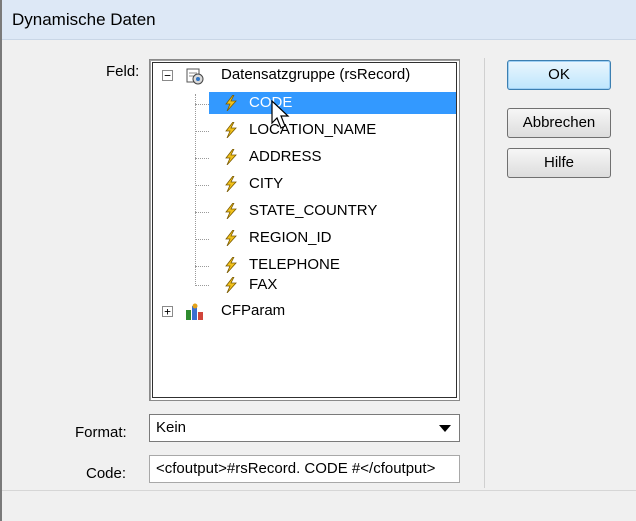  What do you see at coordinates (332, 157) in the screenshot?
I see `tree-item-address: ADDRESS` at bounding box center [332, 157].